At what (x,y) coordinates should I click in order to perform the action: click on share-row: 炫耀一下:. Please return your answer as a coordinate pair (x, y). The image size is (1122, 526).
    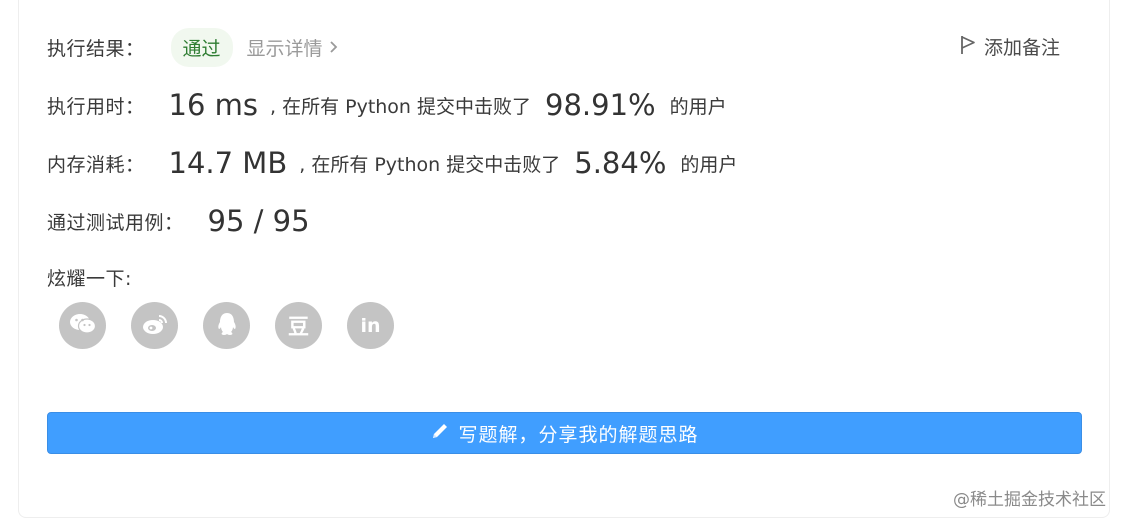
    Looking at the image, I should click on (89, 277).